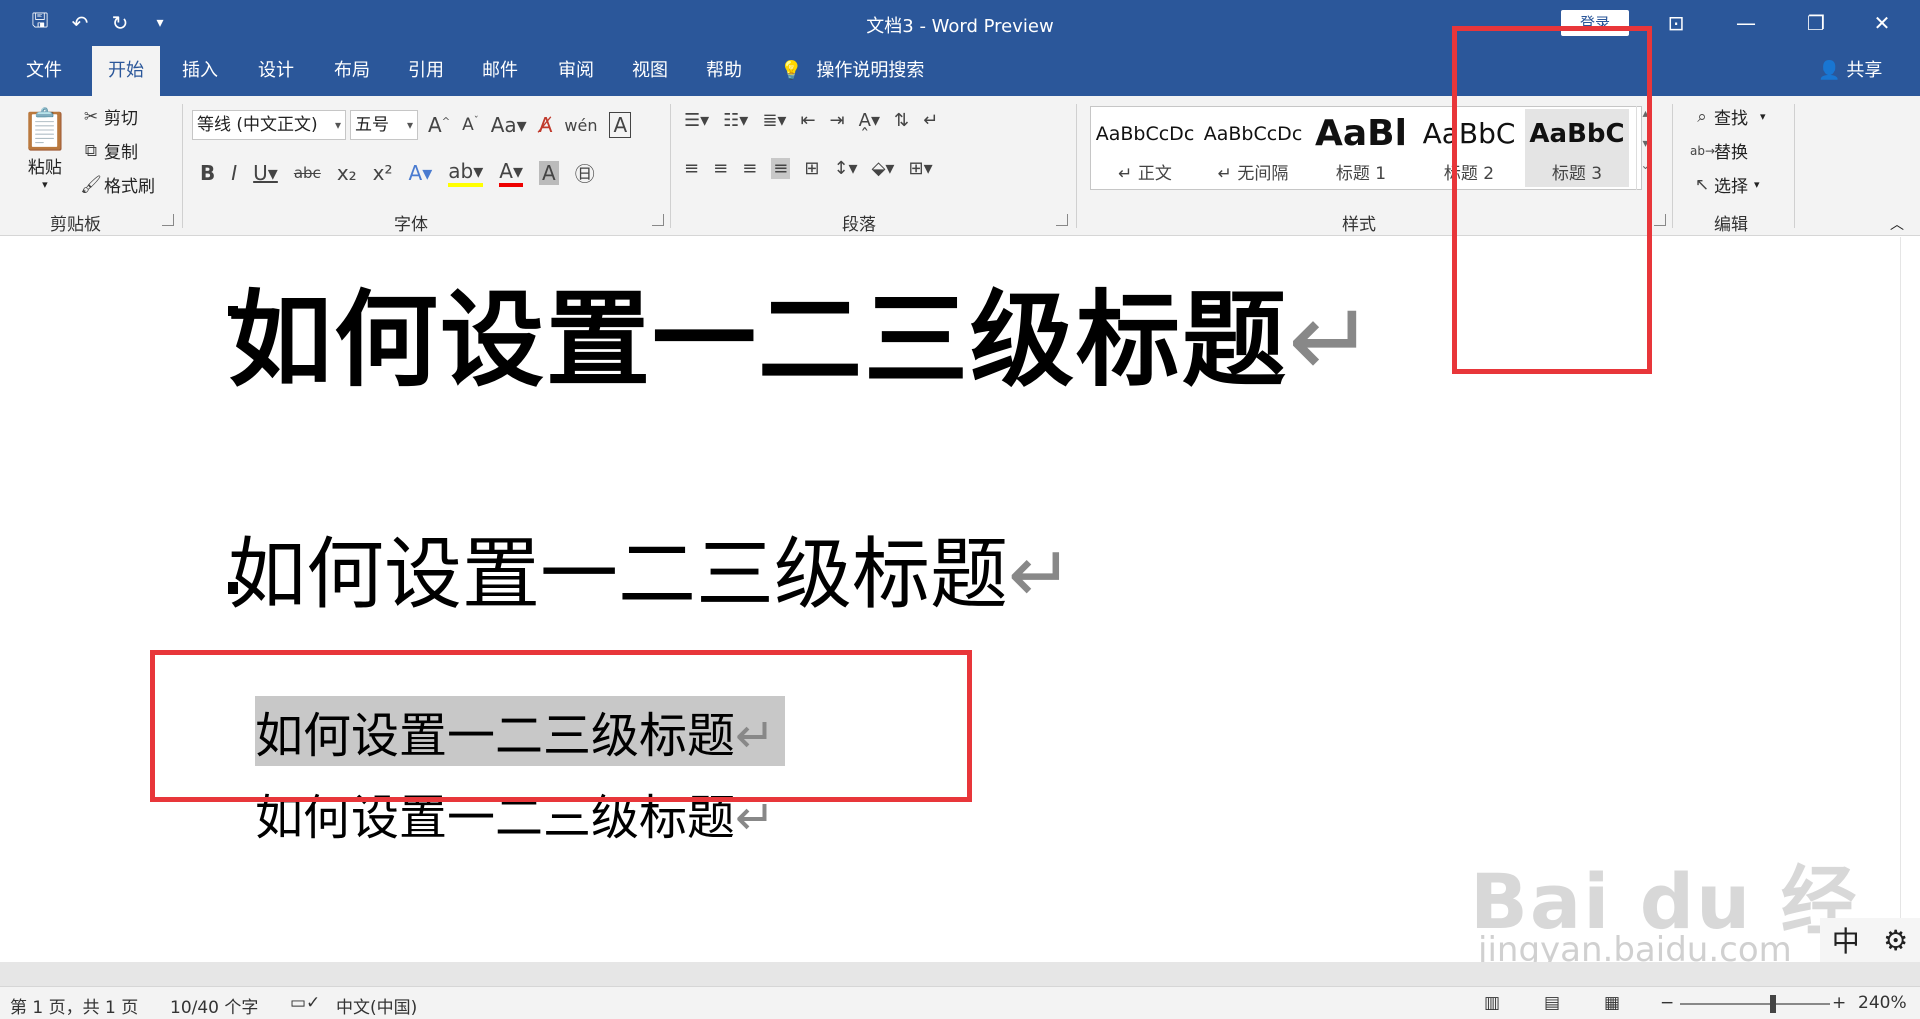  I want to click on heading-1-line: 如何设置一二三级标题↵, so click(802, 330).